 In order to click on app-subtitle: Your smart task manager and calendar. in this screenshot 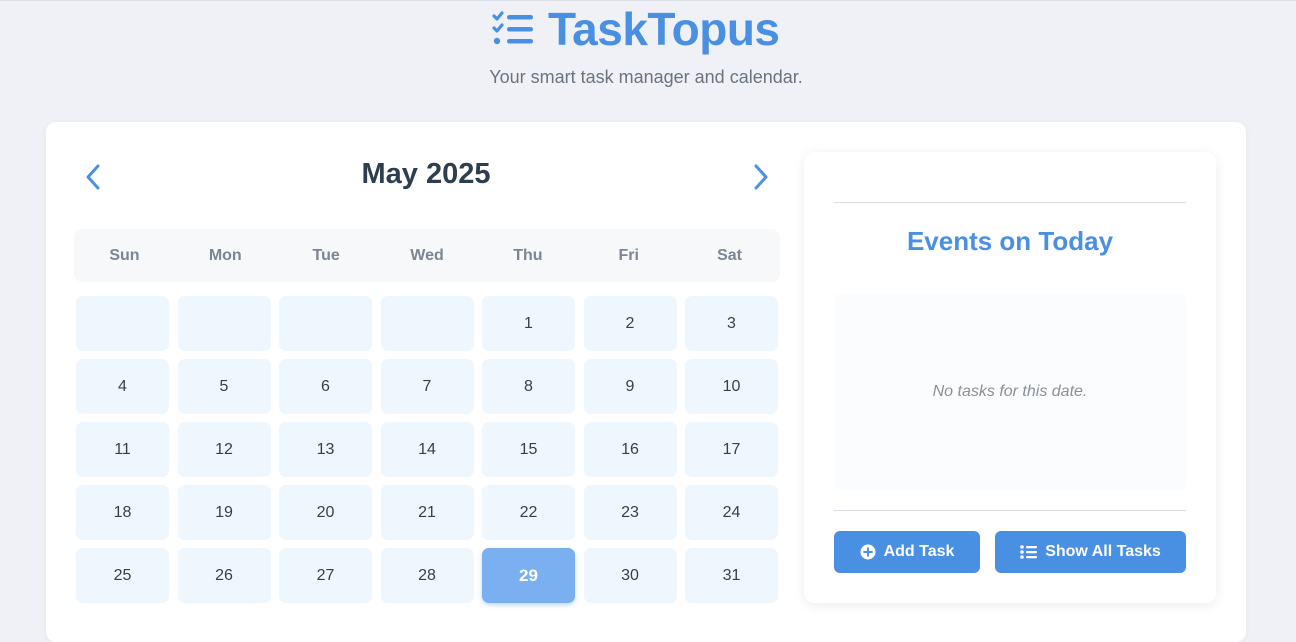, I will do `click(646, 77)`.